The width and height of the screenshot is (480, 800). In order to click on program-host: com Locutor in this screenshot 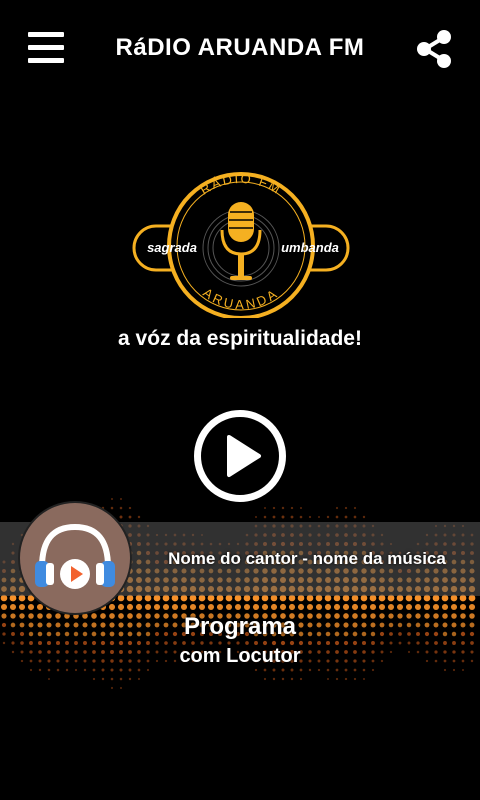, I will do `click(240, 656)`.